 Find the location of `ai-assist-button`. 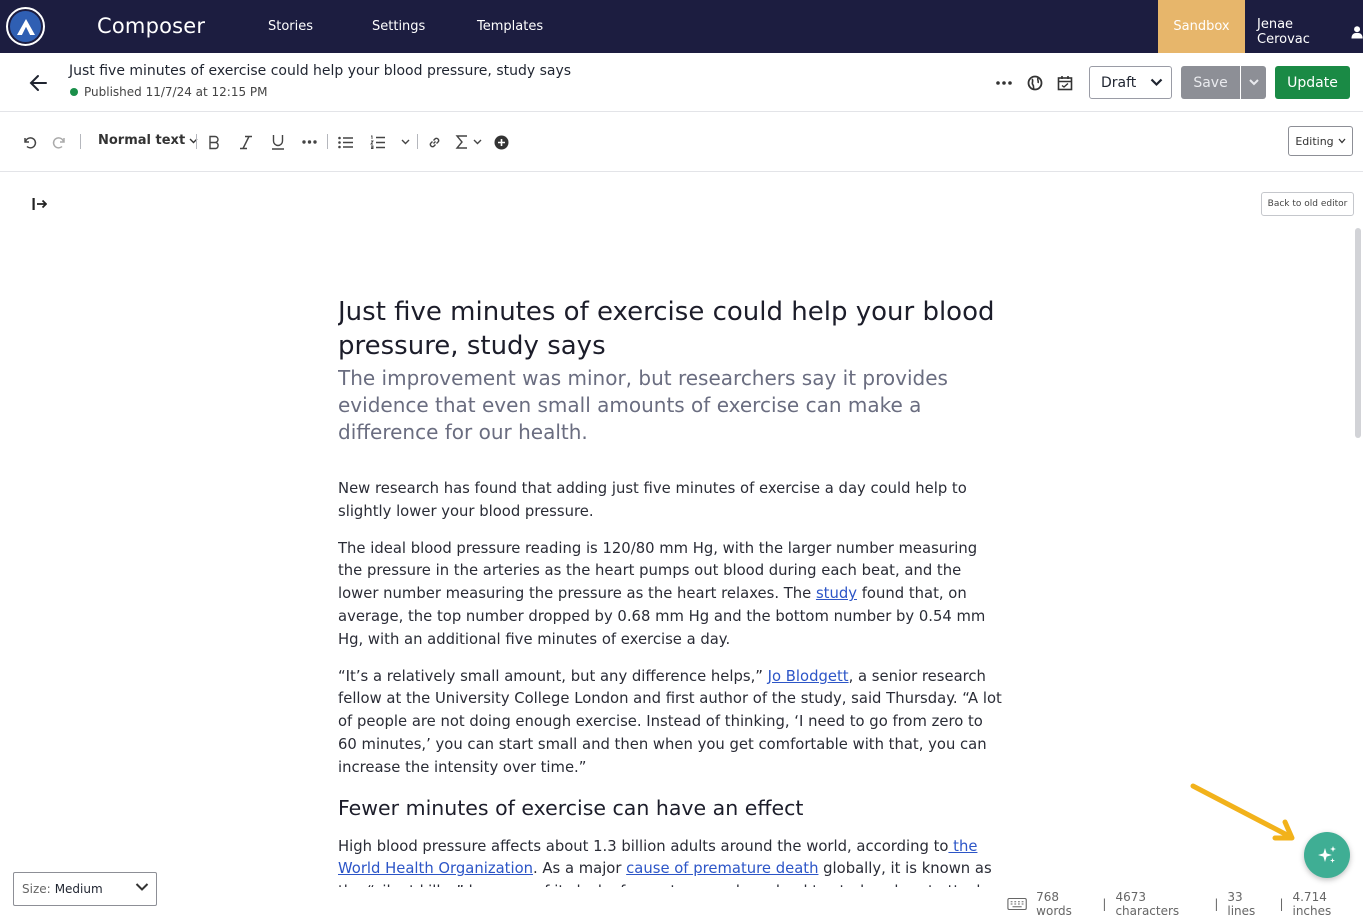

ai-assist-button is located at coordinates (1327, 855).